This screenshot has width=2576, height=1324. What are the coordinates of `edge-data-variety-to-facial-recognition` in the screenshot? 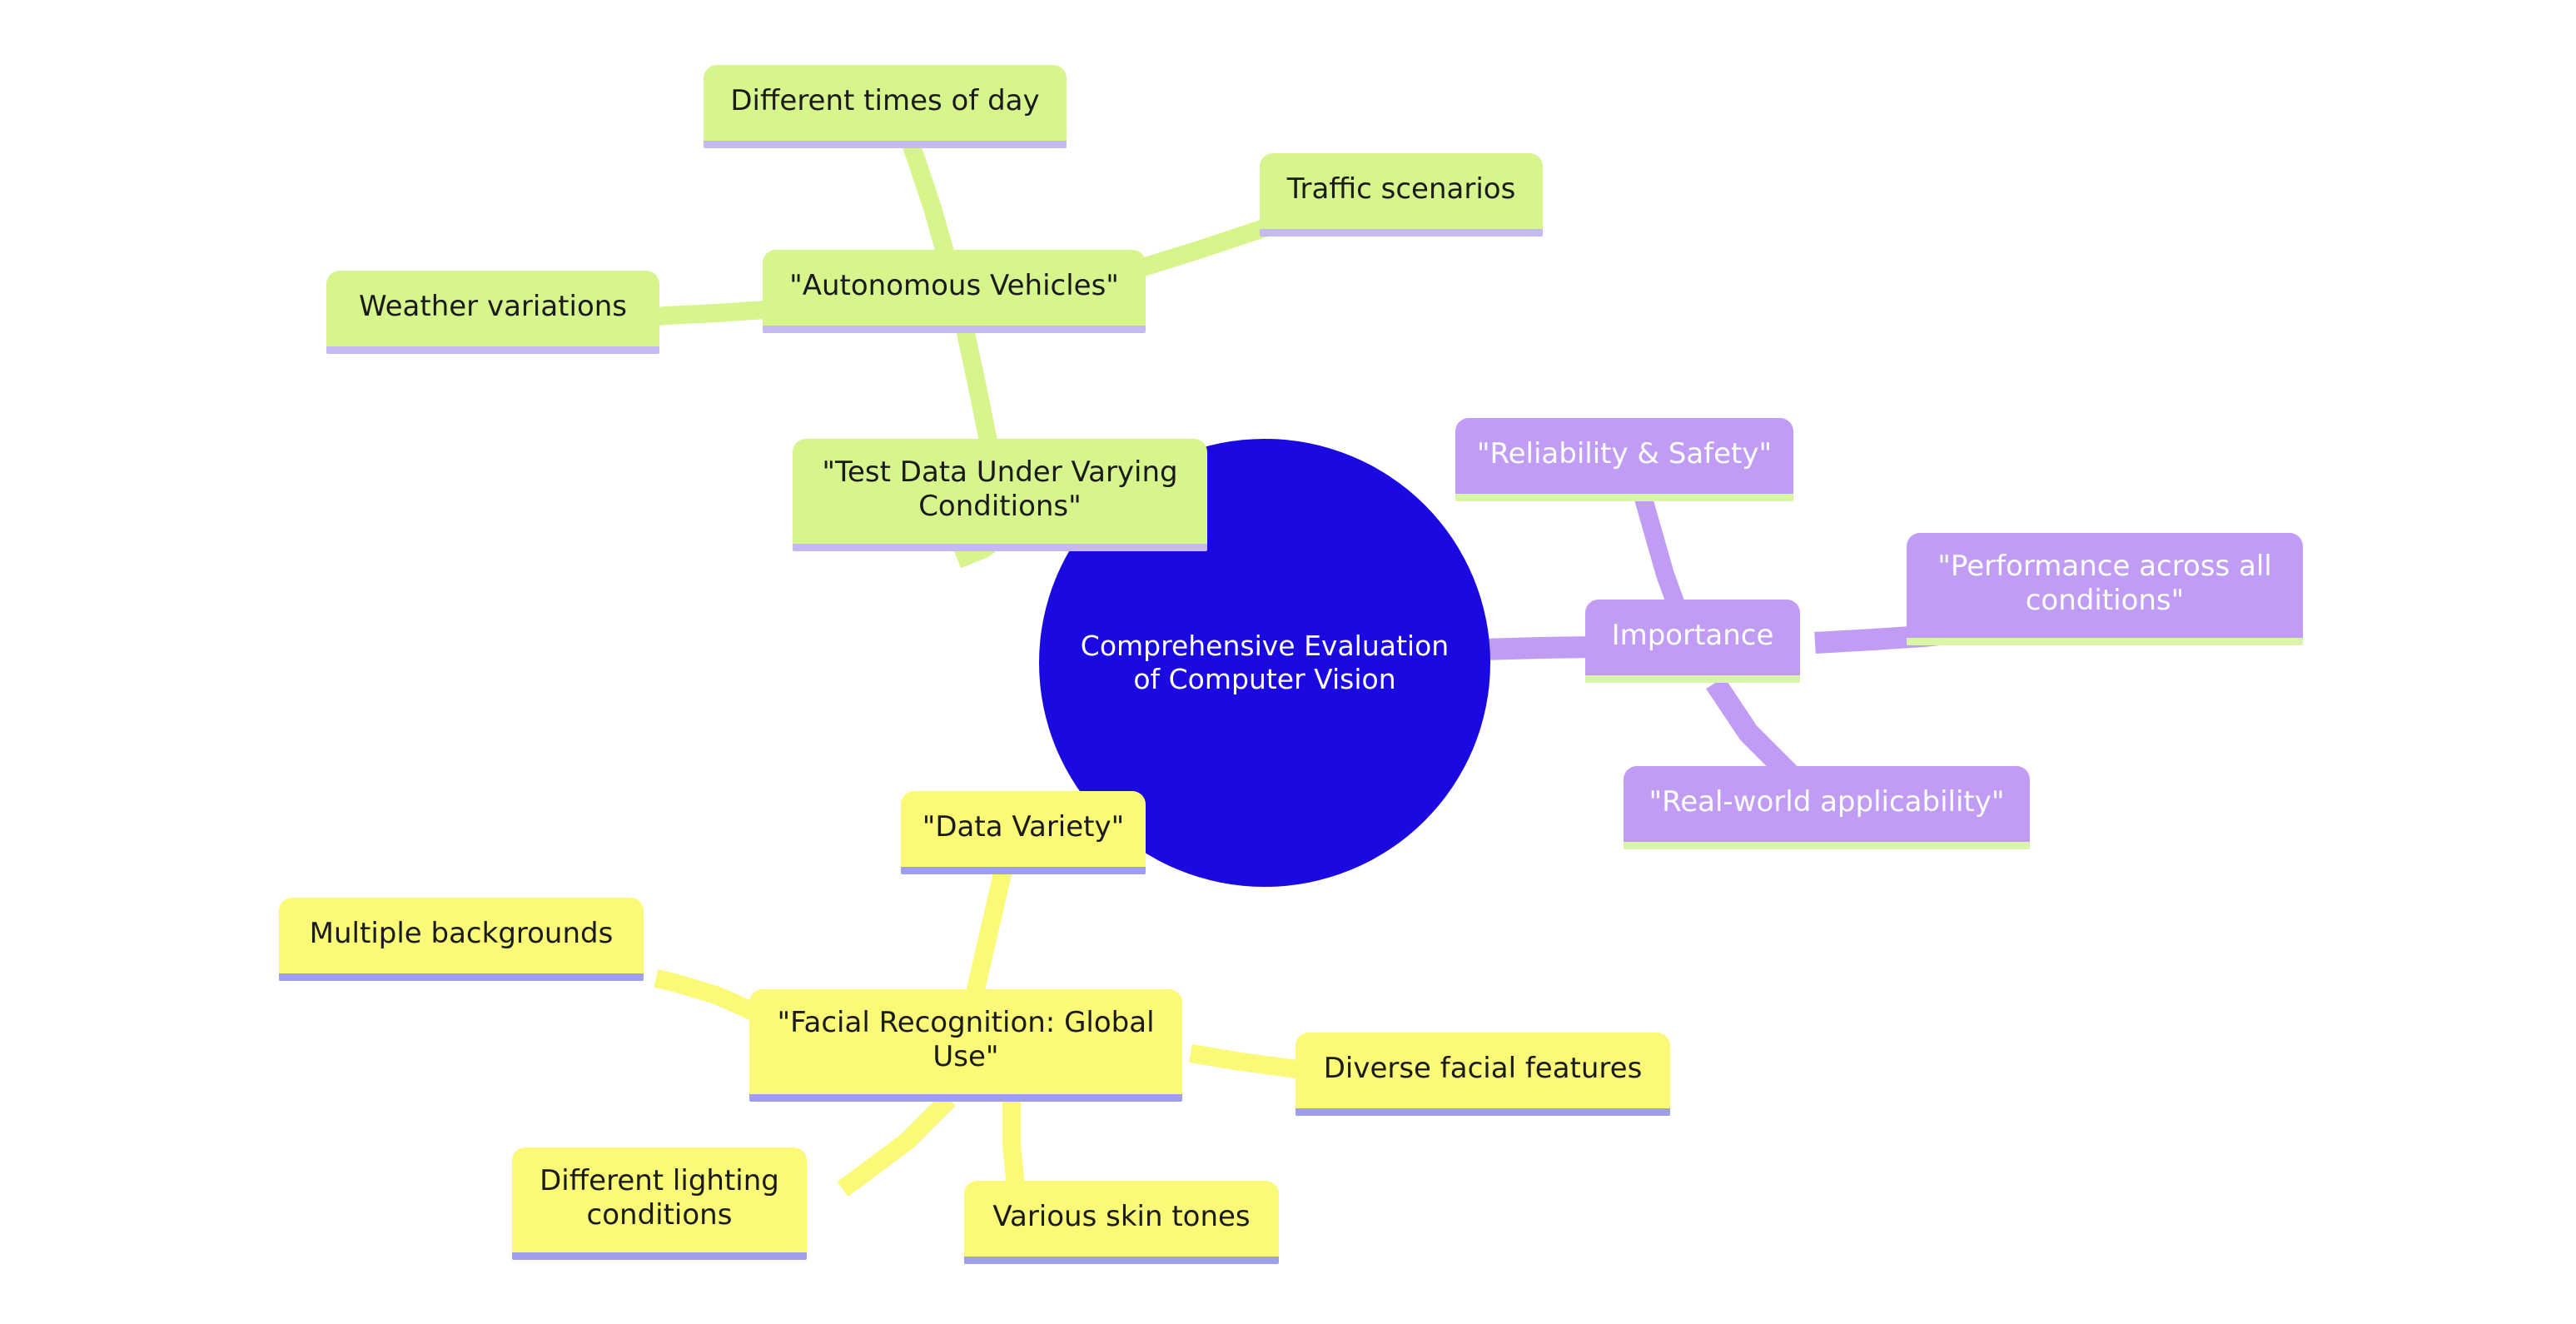 It's located at (988, 934).